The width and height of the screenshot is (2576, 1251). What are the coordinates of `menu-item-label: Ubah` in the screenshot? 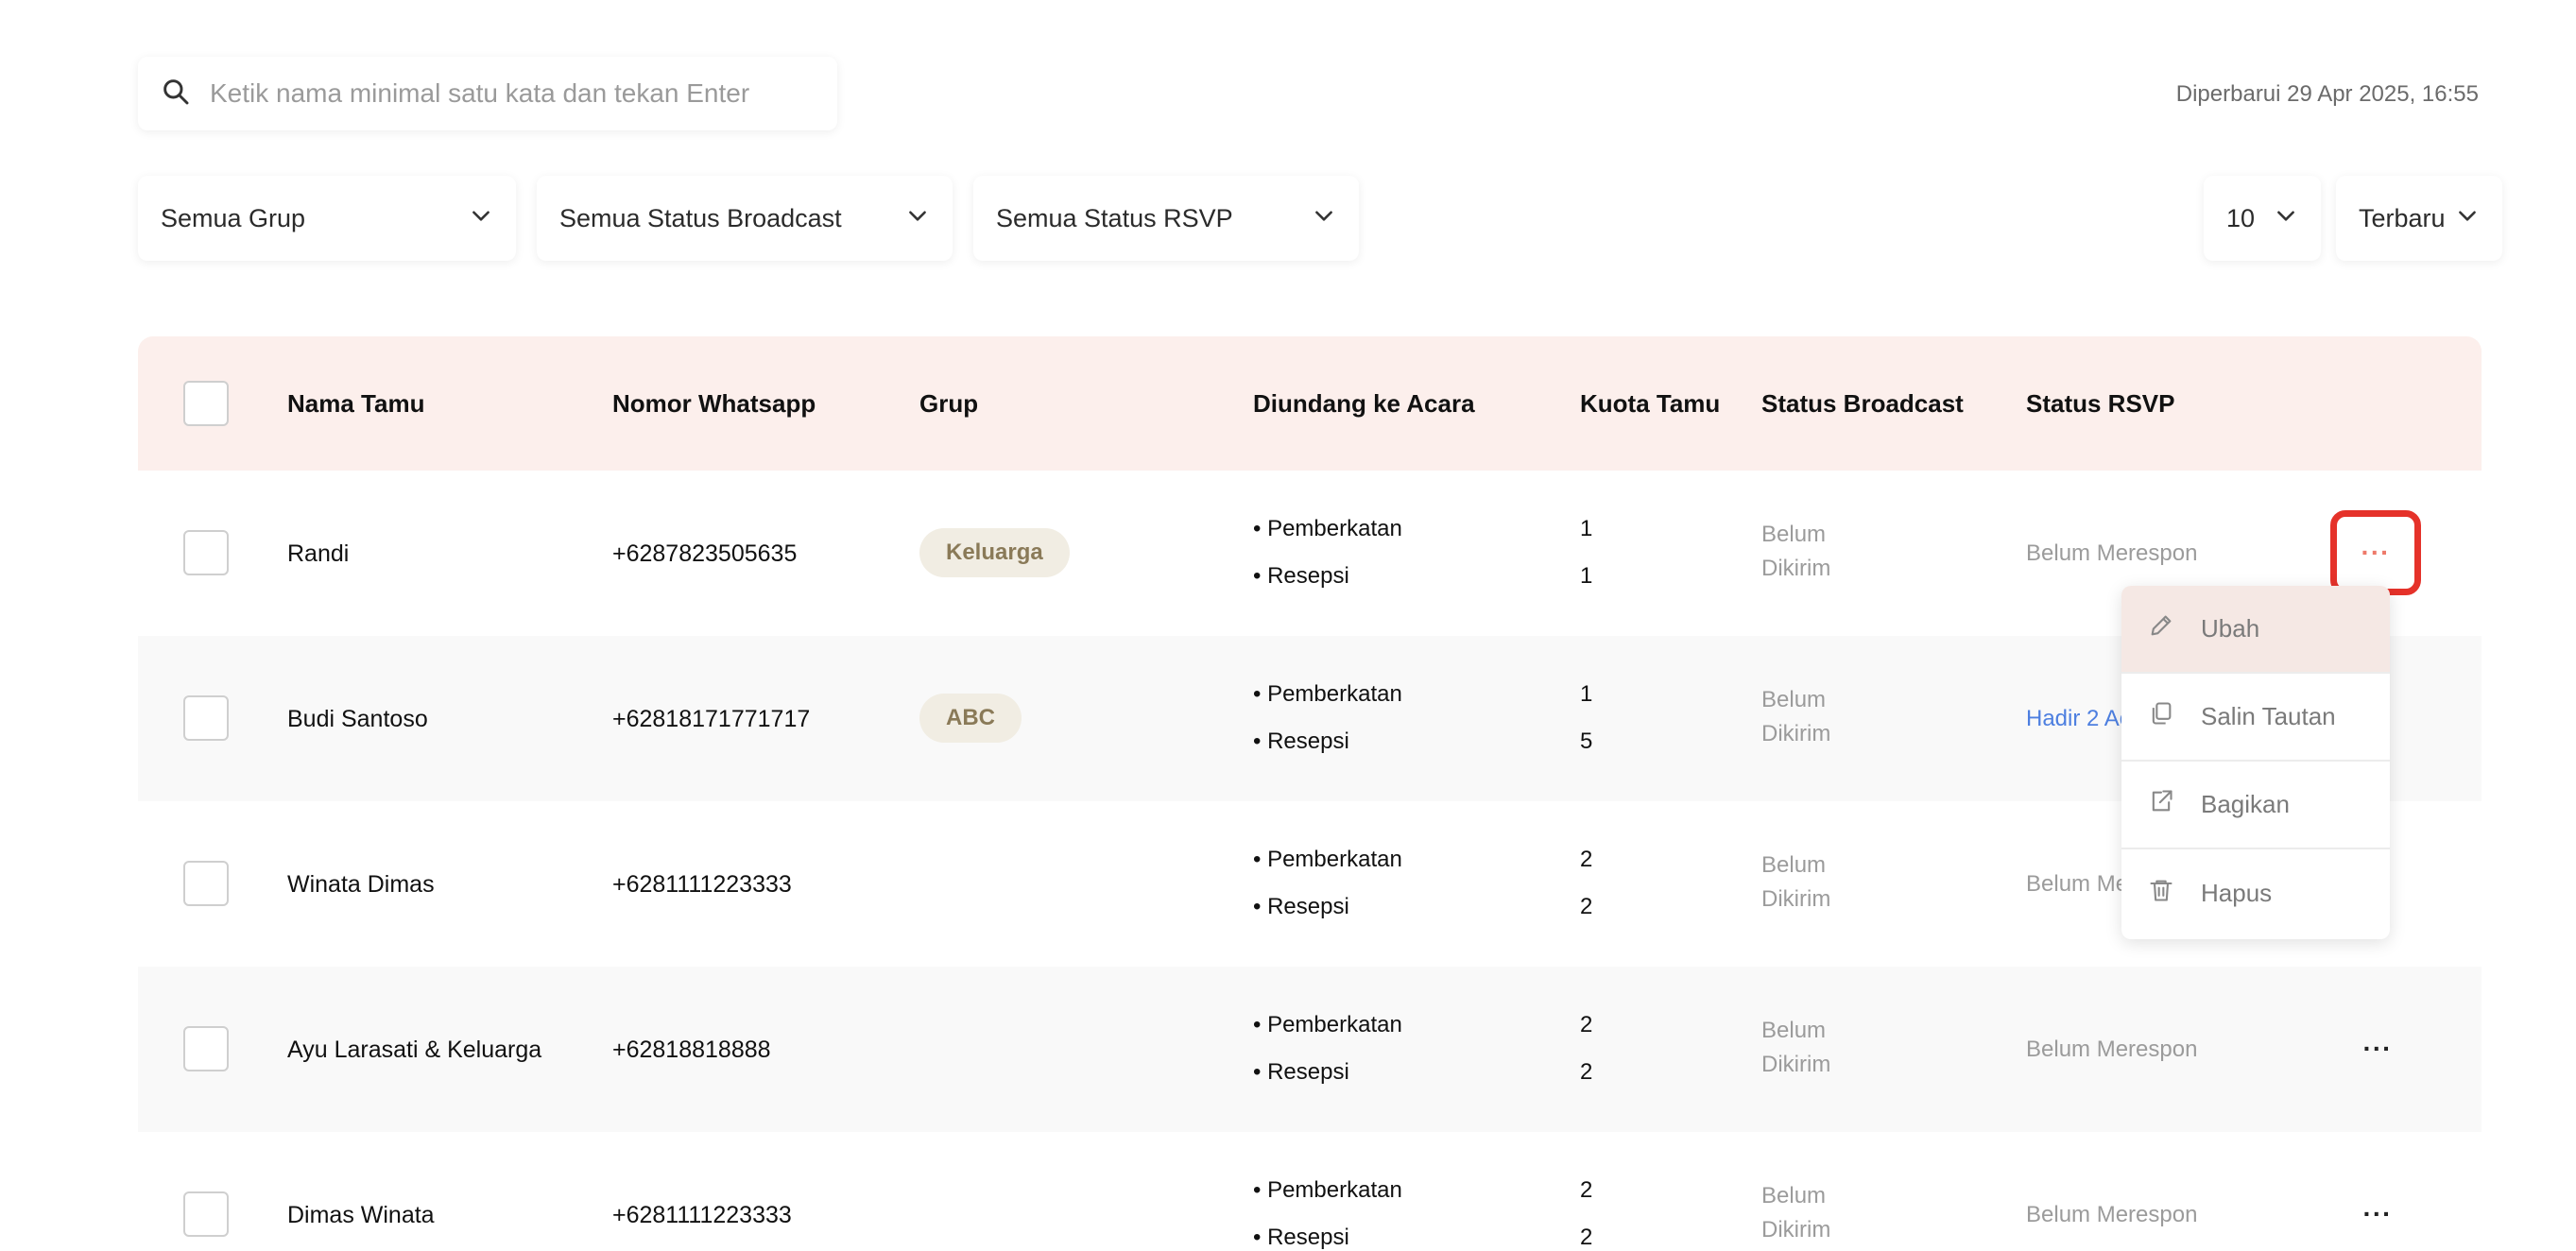 It's located at (2230, 628).